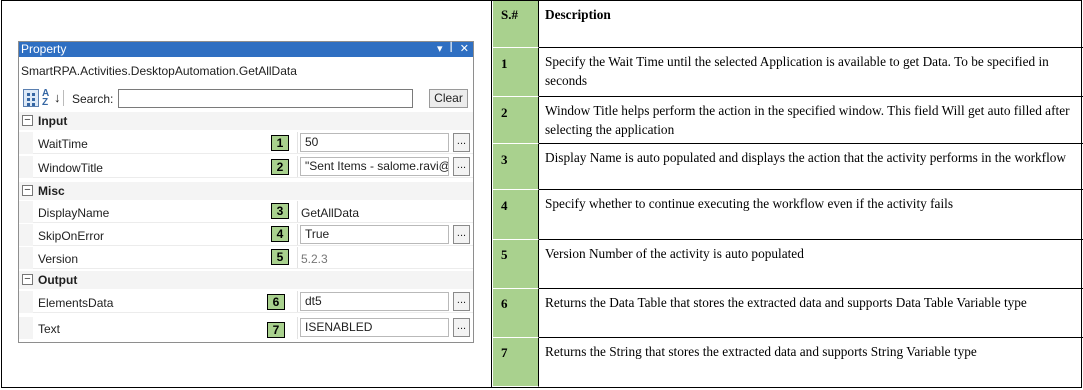 This screenshot has height=390, width=1083. What do you see at coordinates (246, 49) in the screenshot?
I see `panel-titlebar: Property ▾ ꟾ ✕` at bounding box center [246, 49].